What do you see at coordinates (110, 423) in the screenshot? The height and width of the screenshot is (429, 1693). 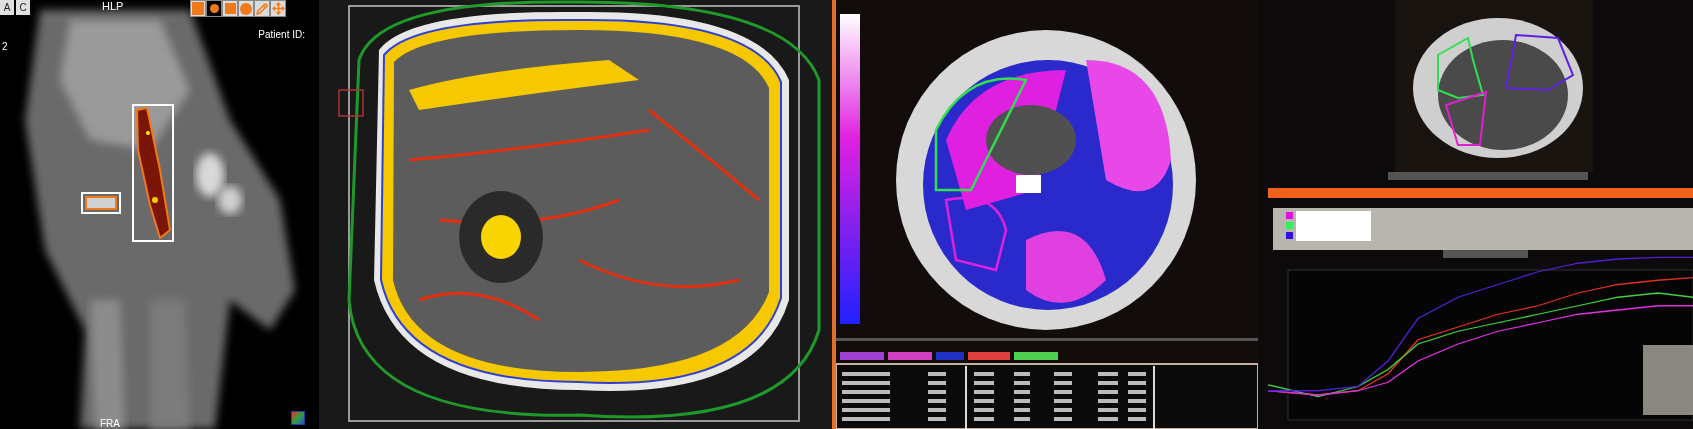 I see `orientation-label: FRA` at bounding box center [110, 423].